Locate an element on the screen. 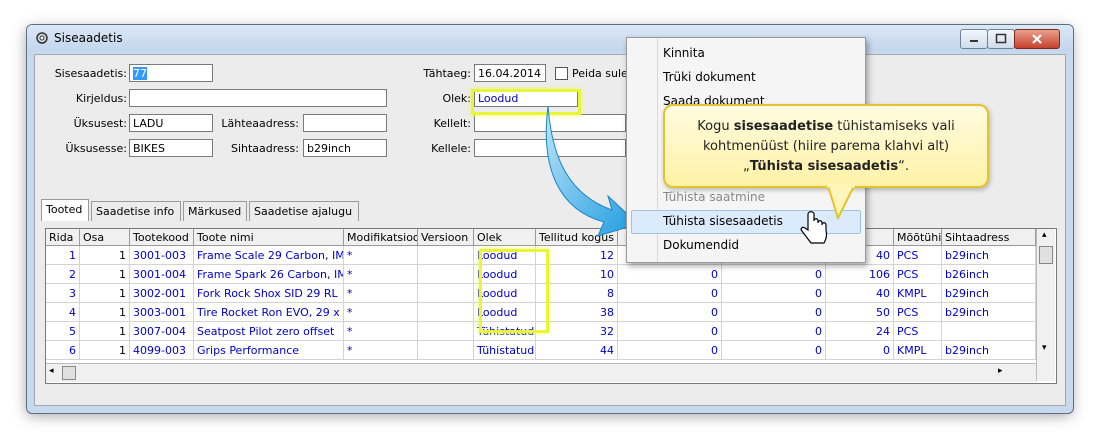 This screenshot has width=1093, height=442. grid-cell: 3001-004 is located at coordinates (162, 274).